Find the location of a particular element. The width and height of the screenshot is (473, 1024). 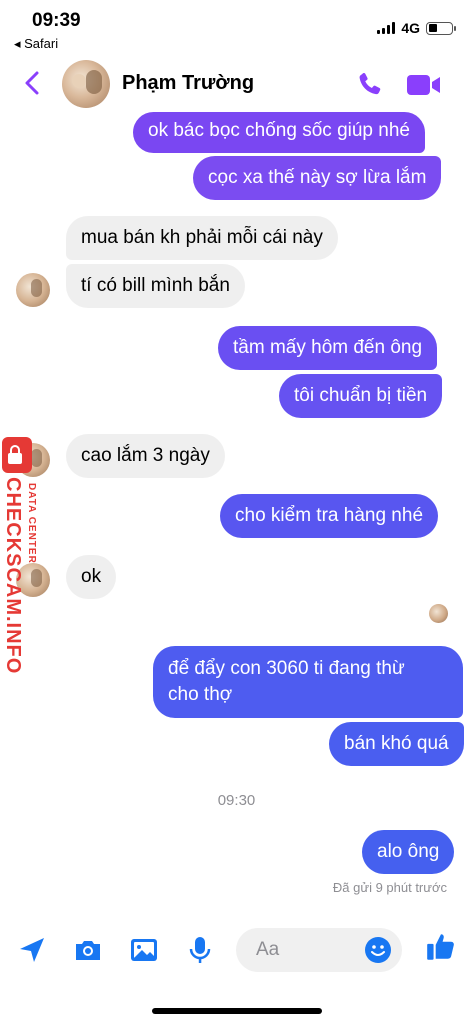

watermark: CHECKSCAM.INFO DATA CENTER is located at coordinates (20, 555).